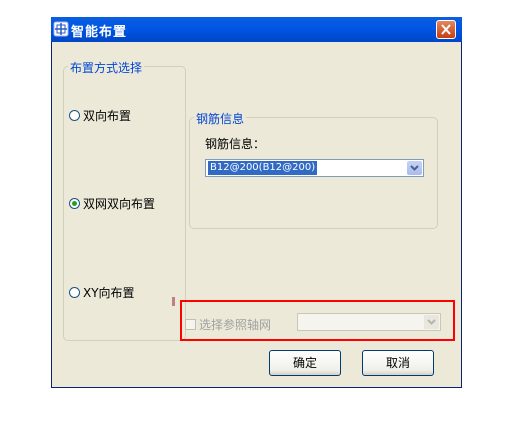 This screenshot has height=434, width=532. I want to click on radio-double-net: 双网双向布置, so click(112, 203).